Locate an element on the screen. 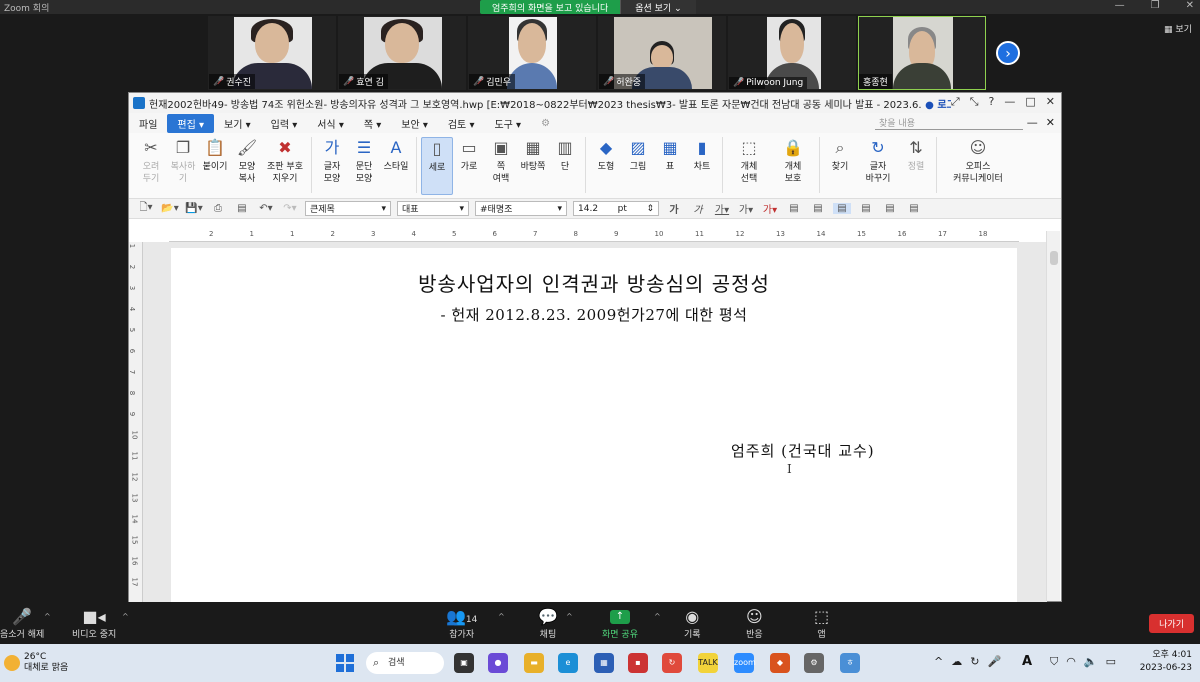 Image resolution: width=1200 pixels, height=682 pixels. next-page-chevron-icon: › is located at coordinates (1008, 53).